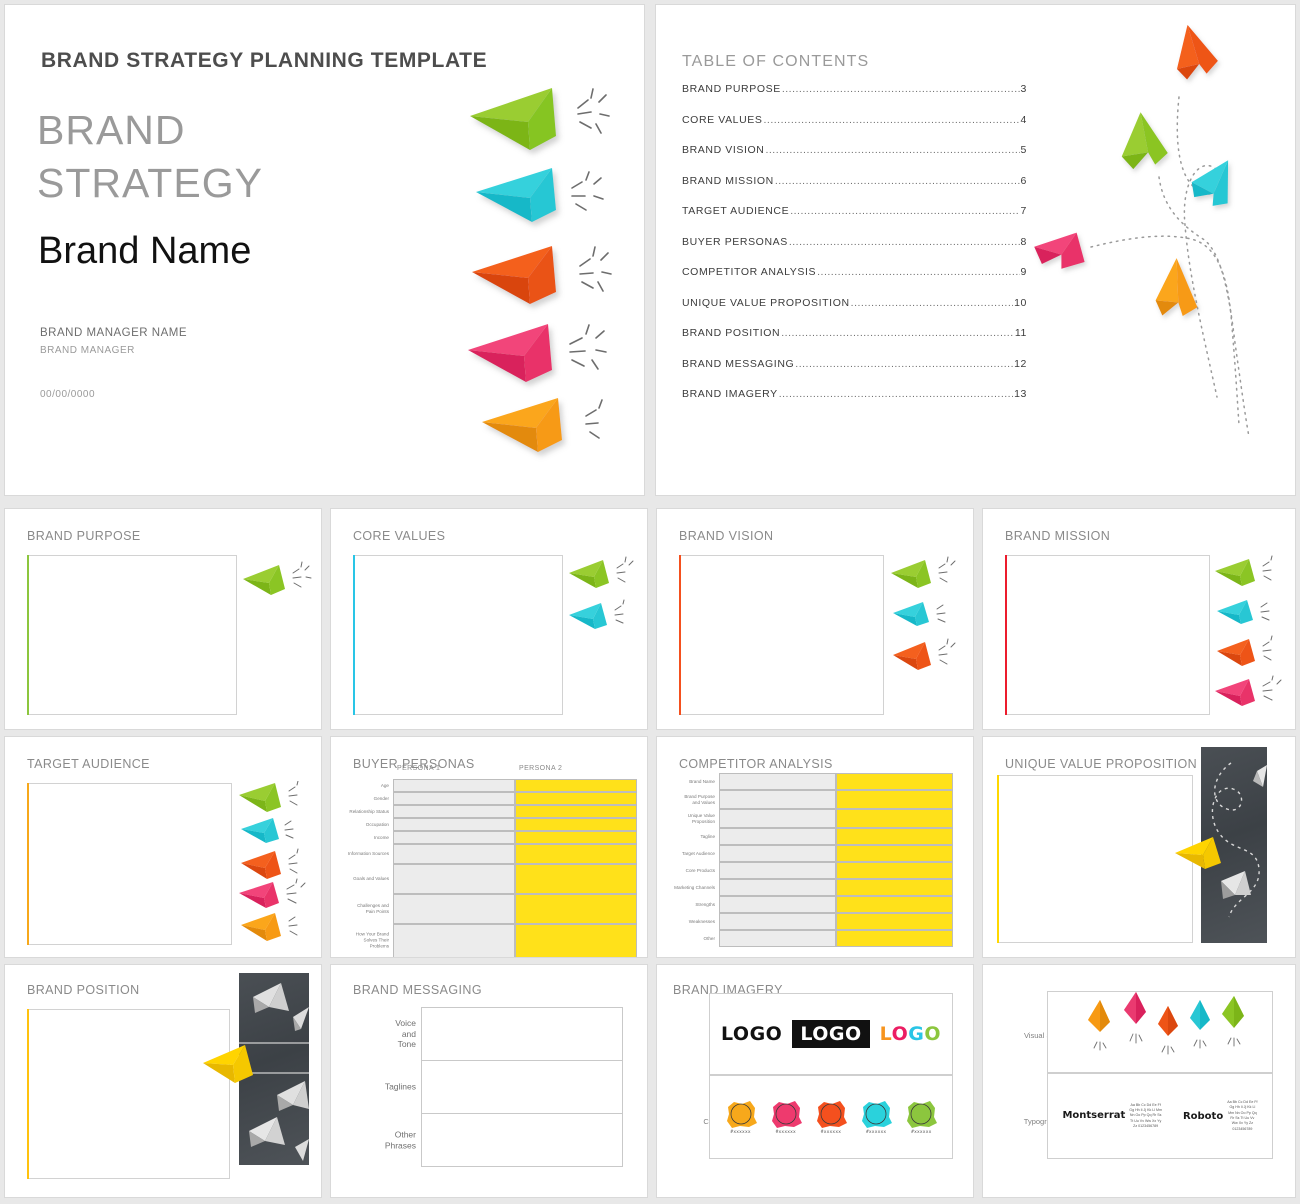 The image size is (1300, 1204). I want to click on table-row: Challenges and Pain Points, so click(497, 909).